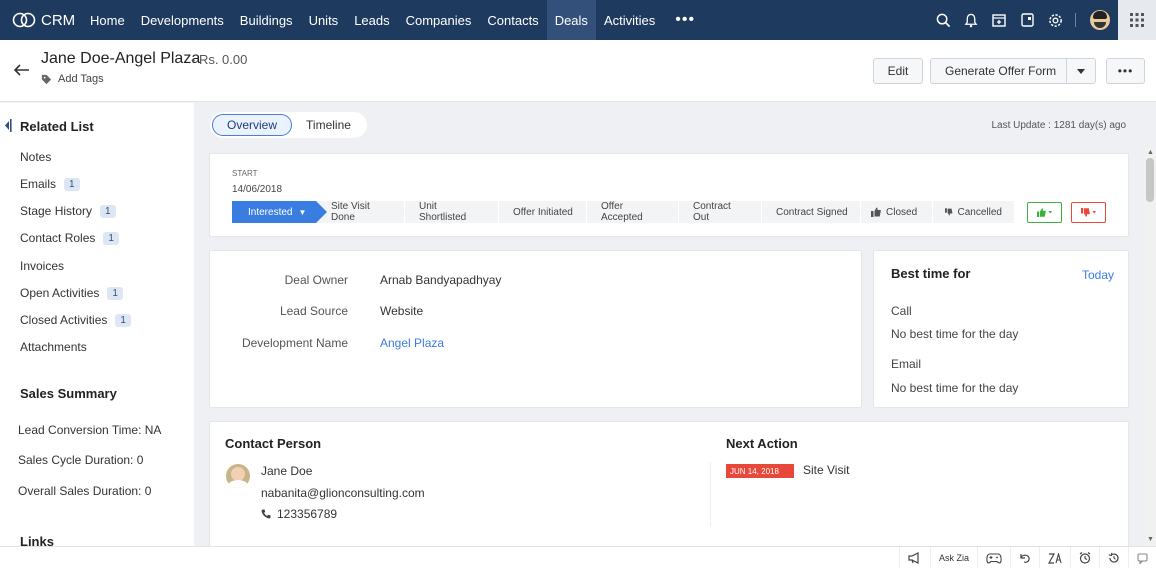  What do you see at coordinates (710, 494) in the screenshot?
I see `card-divider` at bounding box center [710, 494].